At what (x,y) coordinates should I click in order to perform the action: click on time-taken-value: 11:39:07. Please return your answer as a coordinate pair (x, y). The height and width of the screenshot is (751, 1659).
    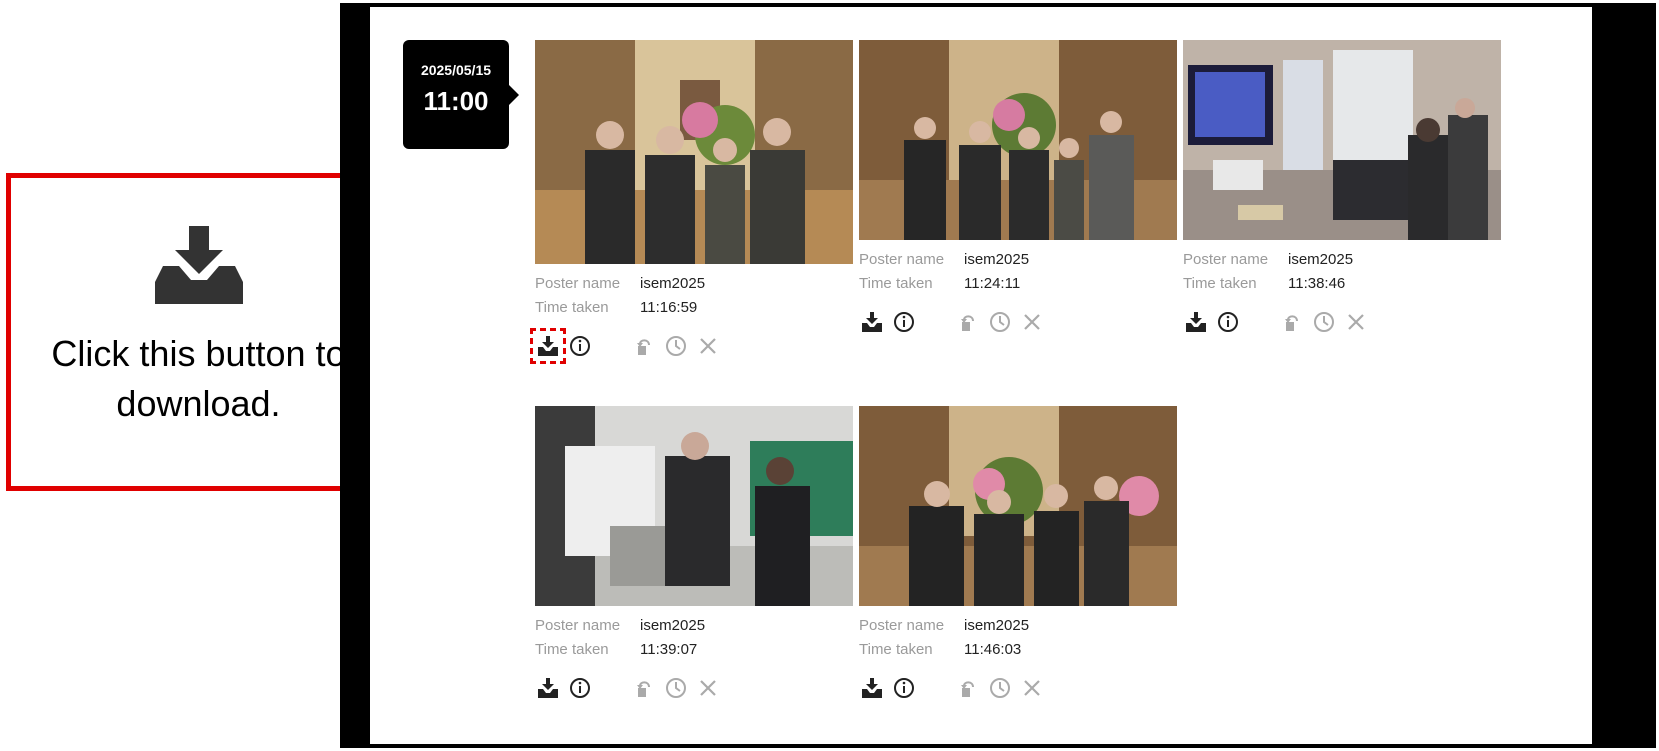
    Looking at the image, I should click on (669, 649).